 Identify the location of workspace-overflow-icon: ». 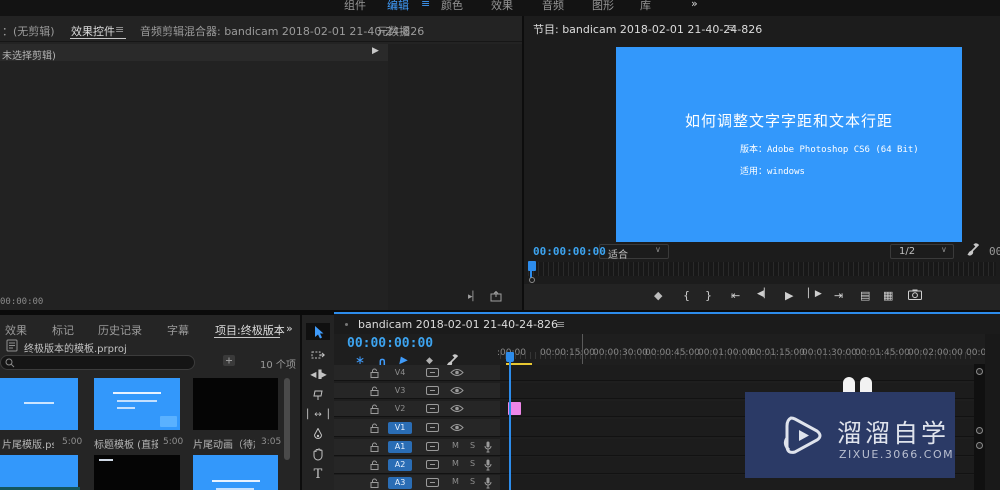
(694, 5).